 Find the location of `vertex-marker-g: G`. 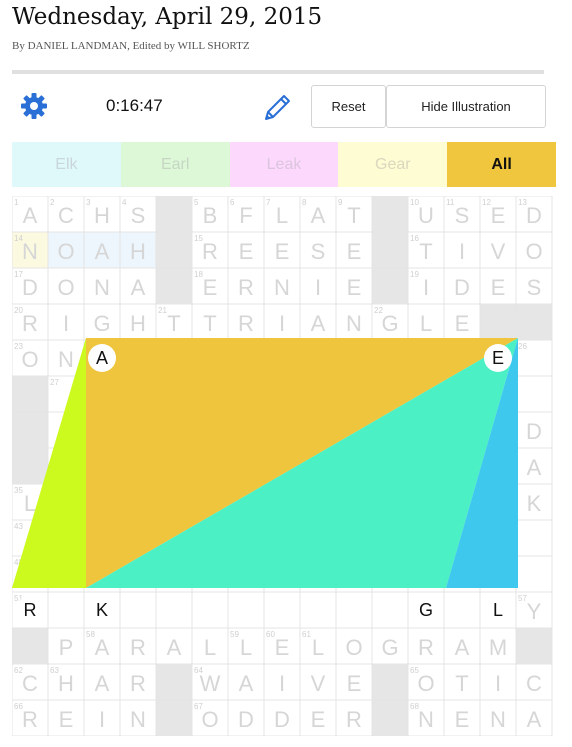

vertex-marker-g: G is located at coordinates (426, 610).